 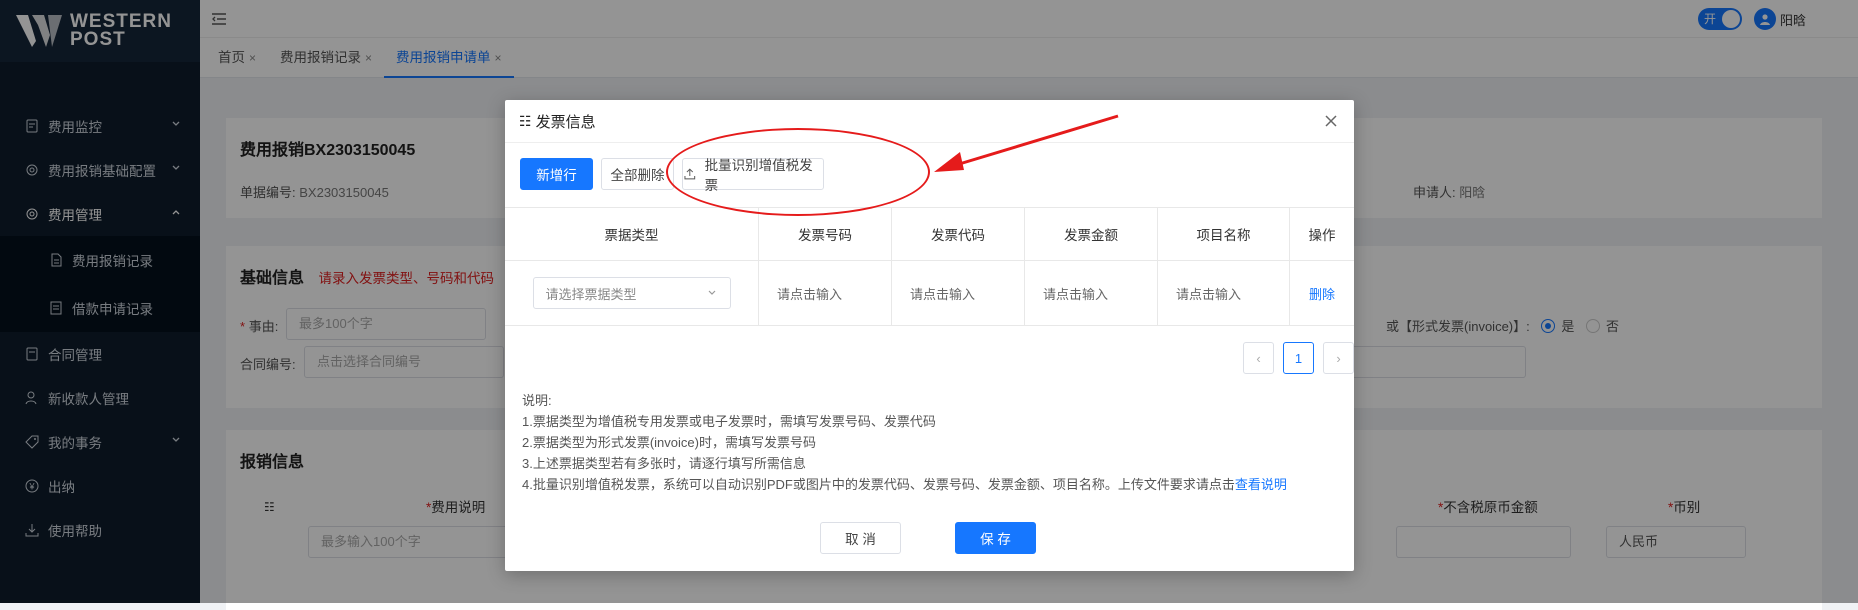 I want to click on delete-row-link: 删除, so click(x=1322, y=293).